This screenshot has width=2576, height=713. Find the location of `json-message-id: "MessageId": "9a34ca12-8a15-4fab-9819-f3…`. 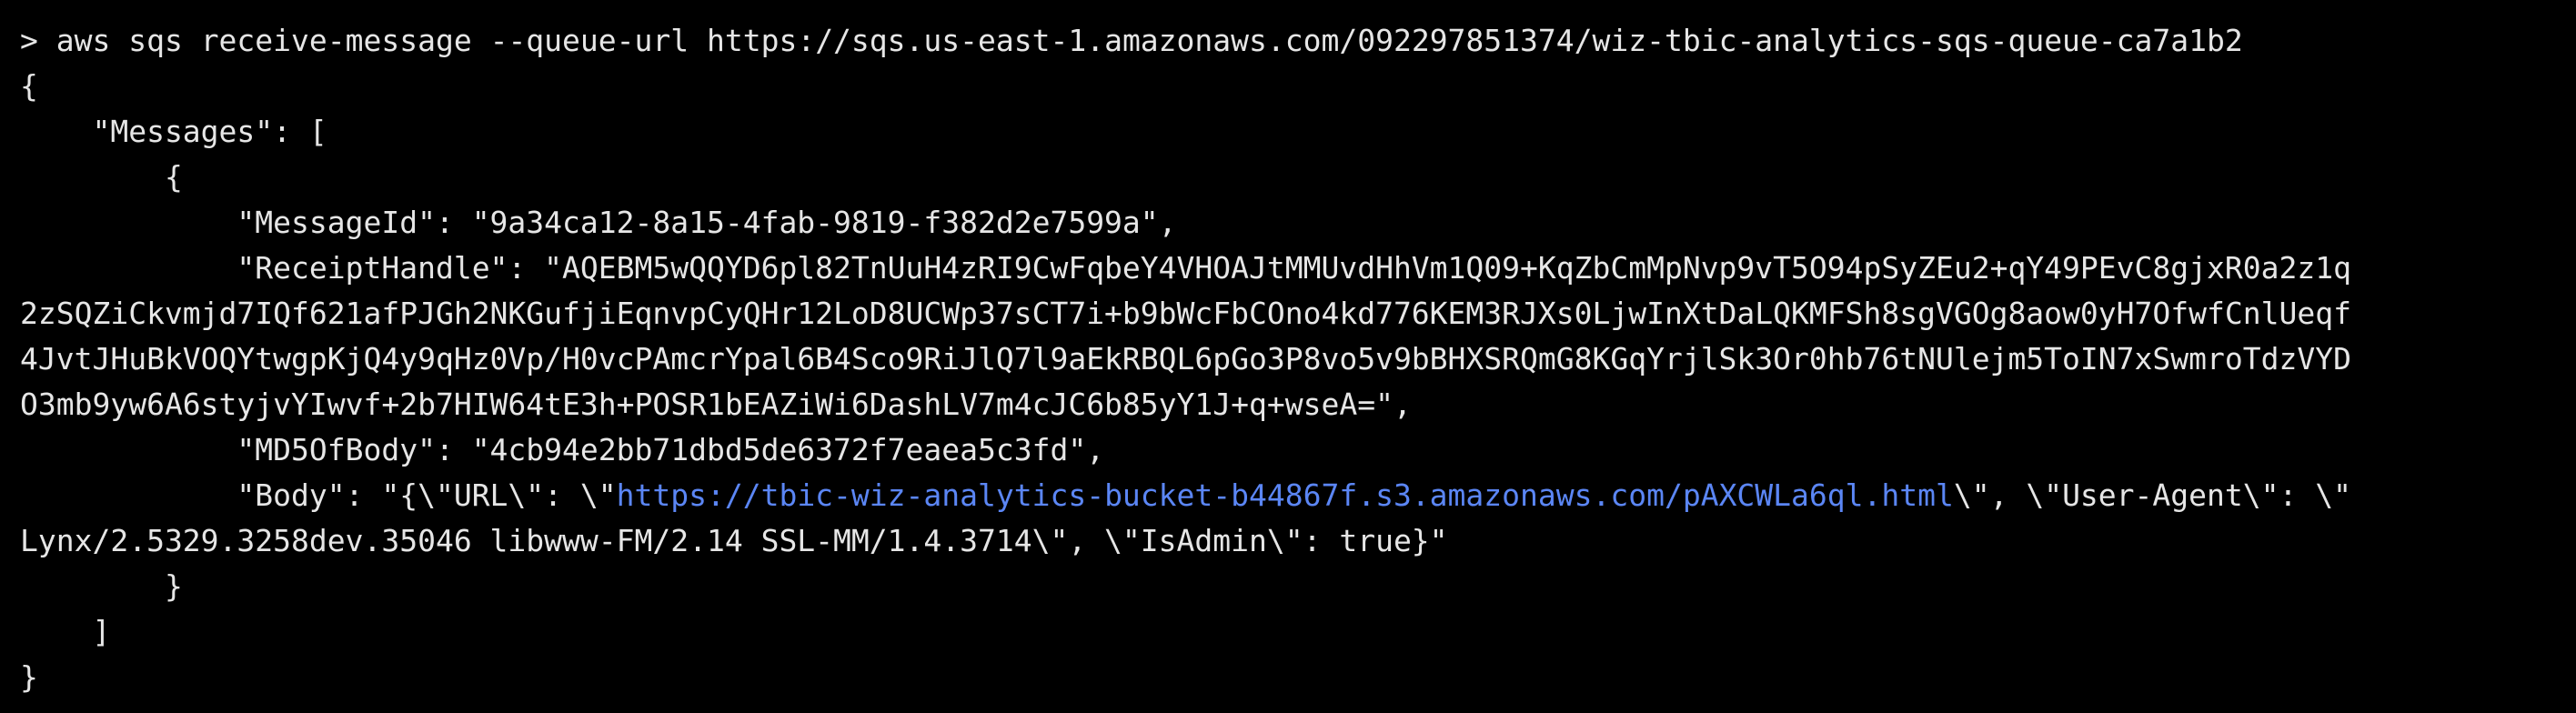

json-message-id: "MessageId": "9a34ca12-8a15-4fab-9819-f3… is located at coordinates (598, 222).